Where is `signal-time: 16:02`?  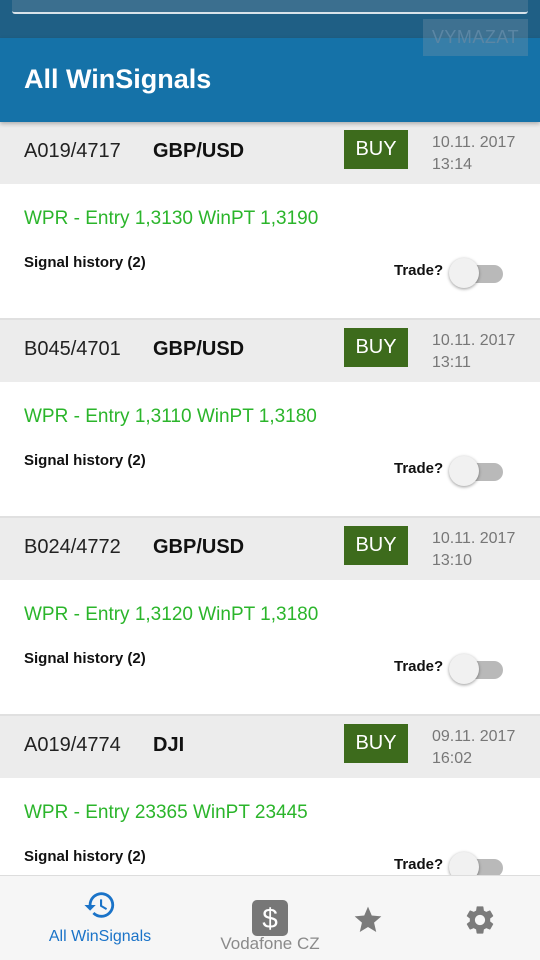 signal-time: 16:02 is located at coordinates (452, 758).